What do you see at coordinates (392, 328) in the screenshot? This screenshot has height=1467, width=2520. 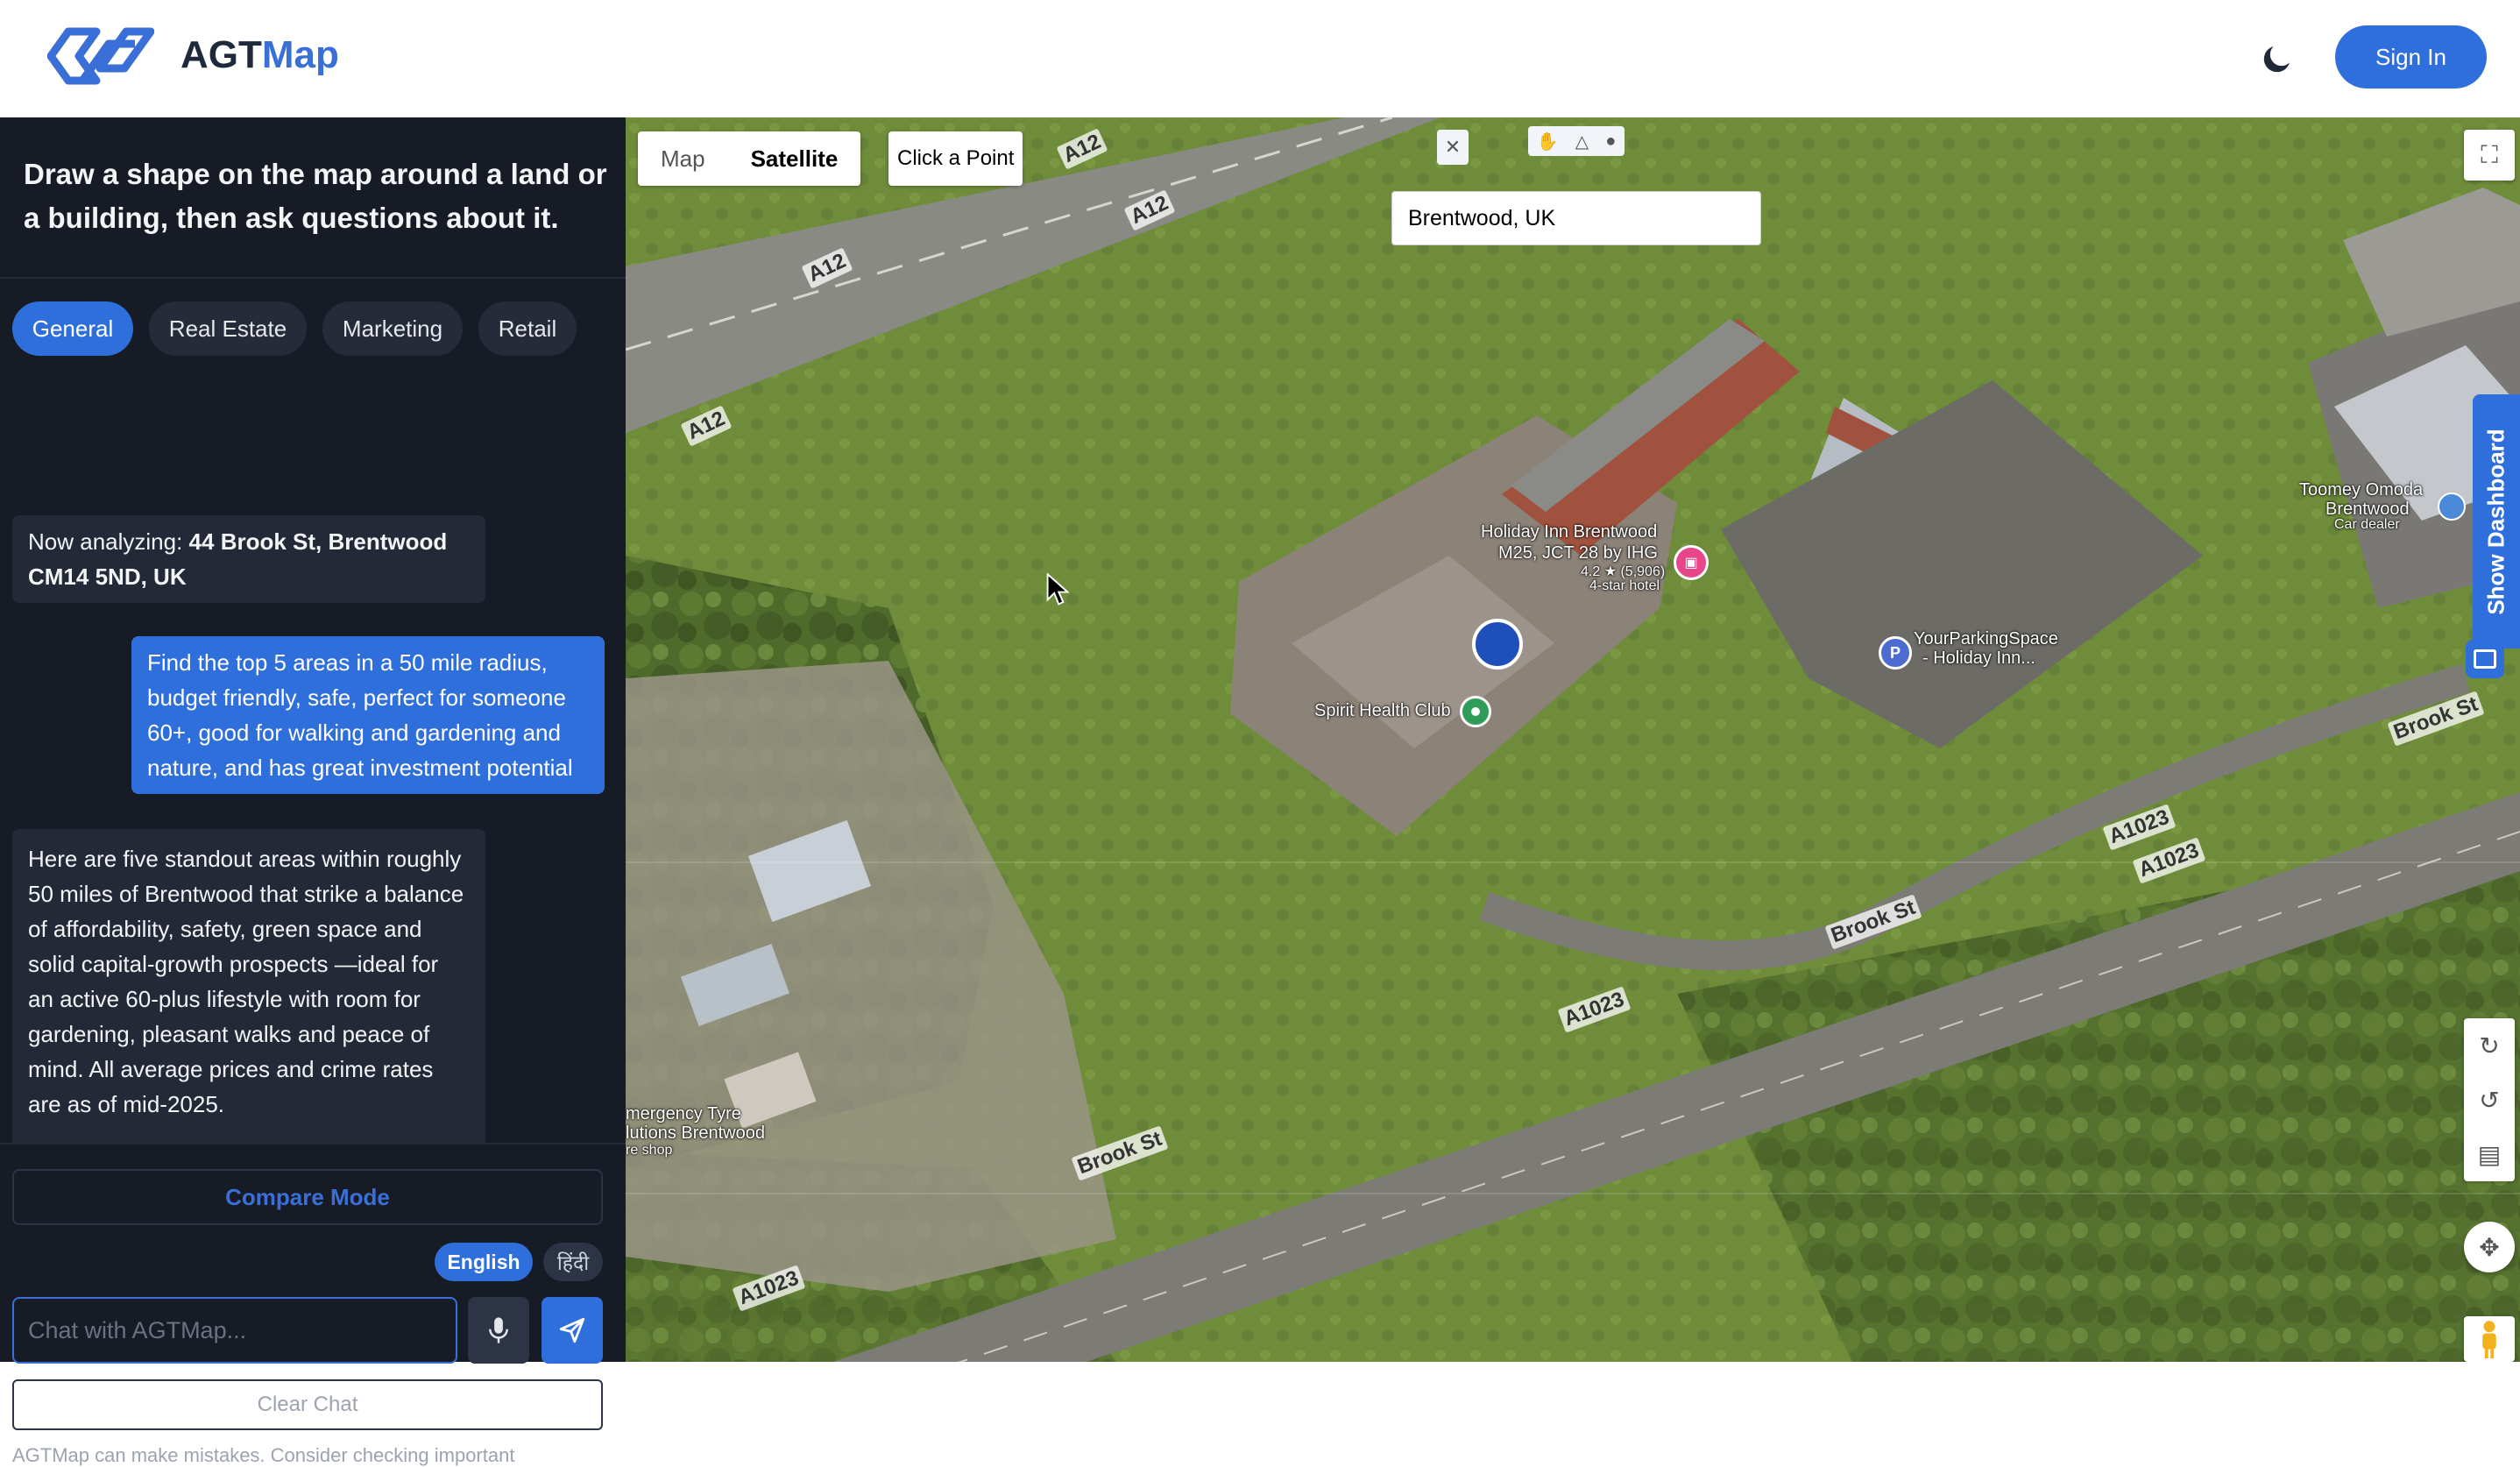 I see `tab-marketing: Marketing` at bounding box center [392, 328].